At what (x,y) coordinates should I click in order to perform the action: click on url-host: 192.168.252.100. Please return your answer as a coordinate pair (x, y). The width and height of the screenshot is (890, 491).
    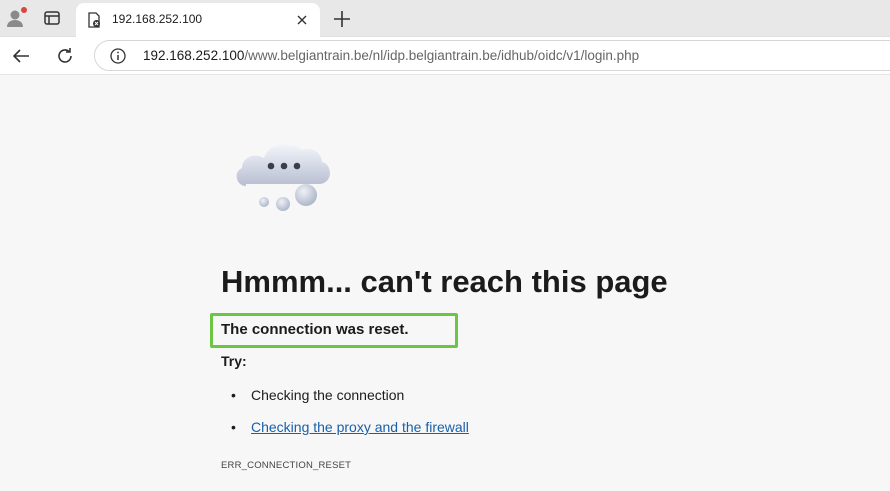
    Looking at the image, I should click on (194, 55).